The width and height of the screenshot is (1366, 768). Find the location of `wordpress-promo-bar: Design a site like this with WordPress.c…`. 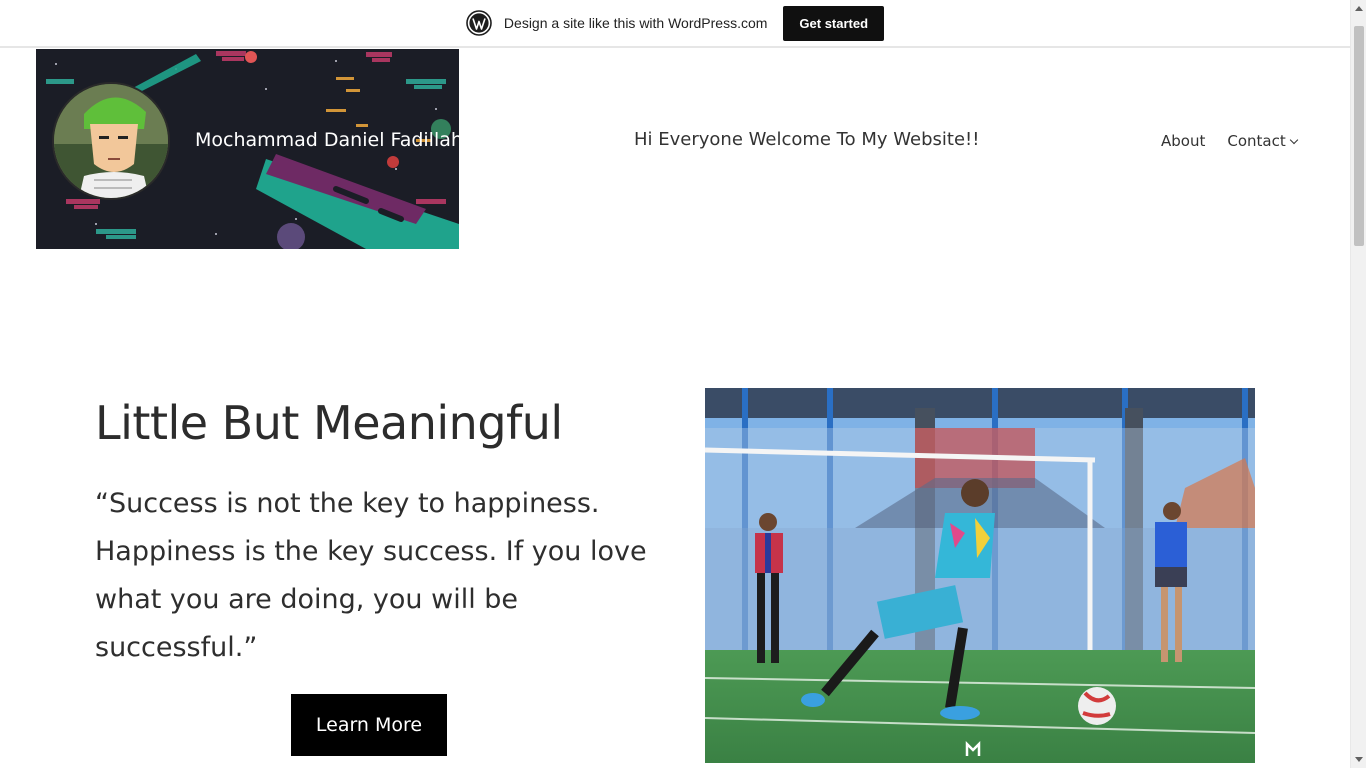

wordpress-promo-bar: Design a site like this with WordPress.c… is located at coordinates (675, 24).